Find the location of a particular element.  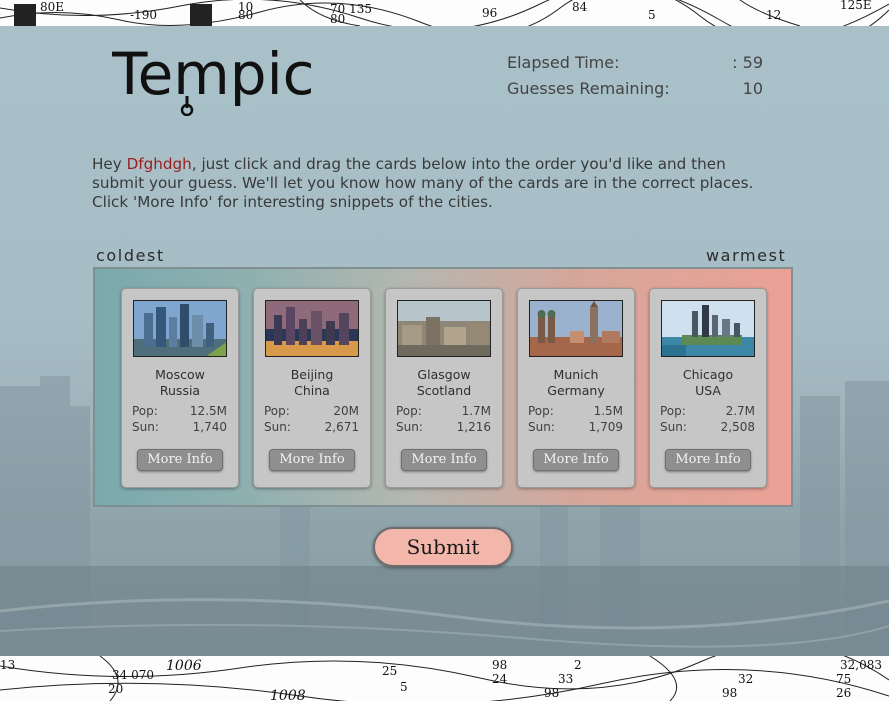

card-title: Munich Germany is located at coordinates (576, 383).